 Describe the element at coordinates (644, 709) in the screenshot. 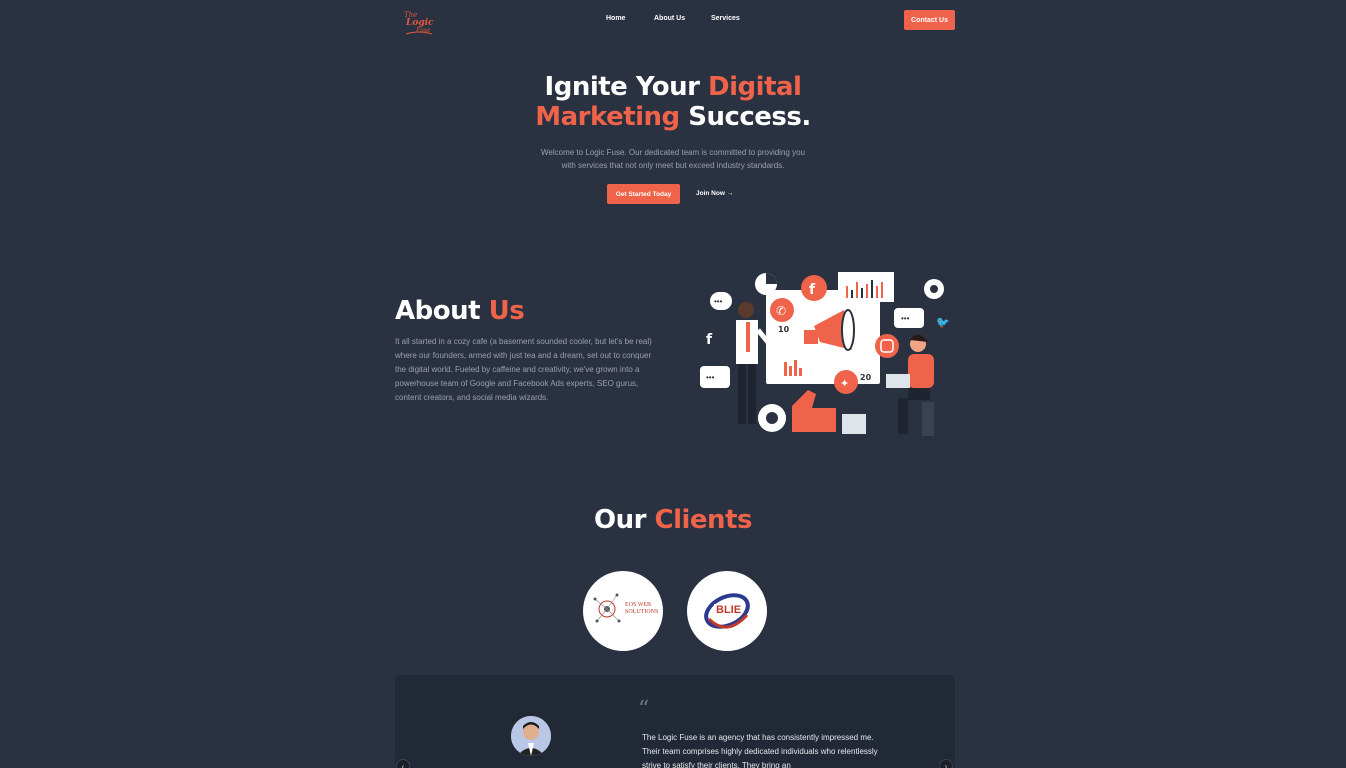

I see `quote-icon: “` at that location.